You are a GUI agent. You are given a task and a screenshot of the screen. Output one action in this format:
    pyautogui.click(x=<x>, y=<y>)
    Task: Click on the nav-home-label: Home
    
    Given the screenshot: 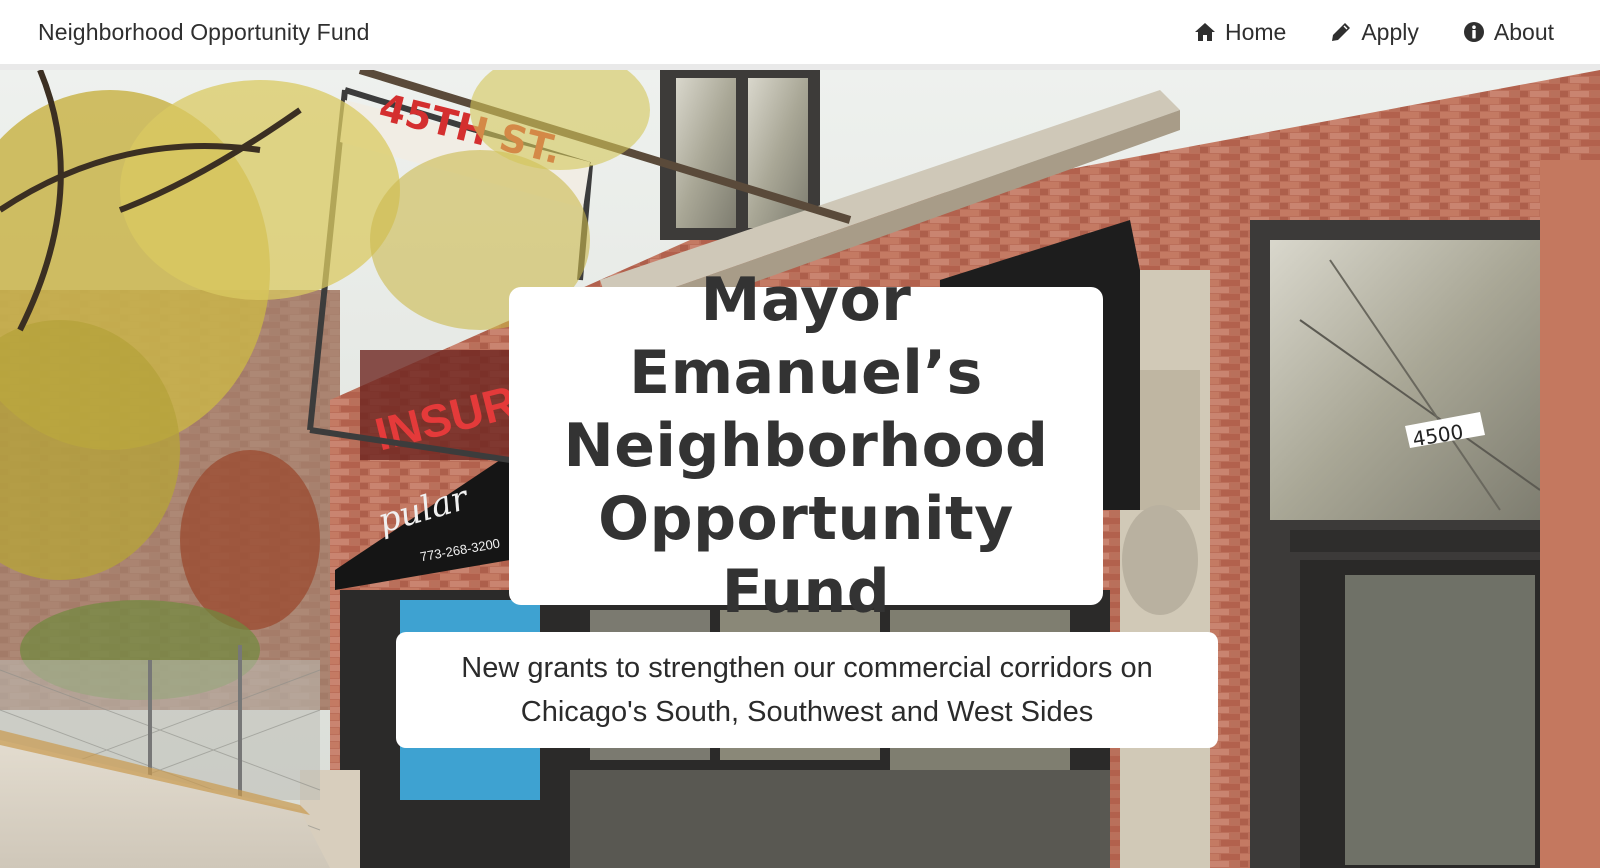 What is the action you would take?
    pyautogui.click(x=1255, y=31)
    